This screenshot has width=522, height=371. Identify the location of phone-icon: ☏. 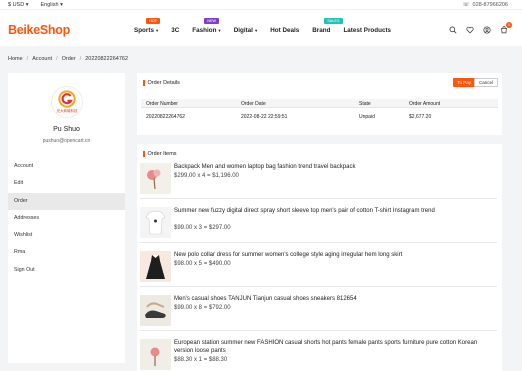
(466, 5).